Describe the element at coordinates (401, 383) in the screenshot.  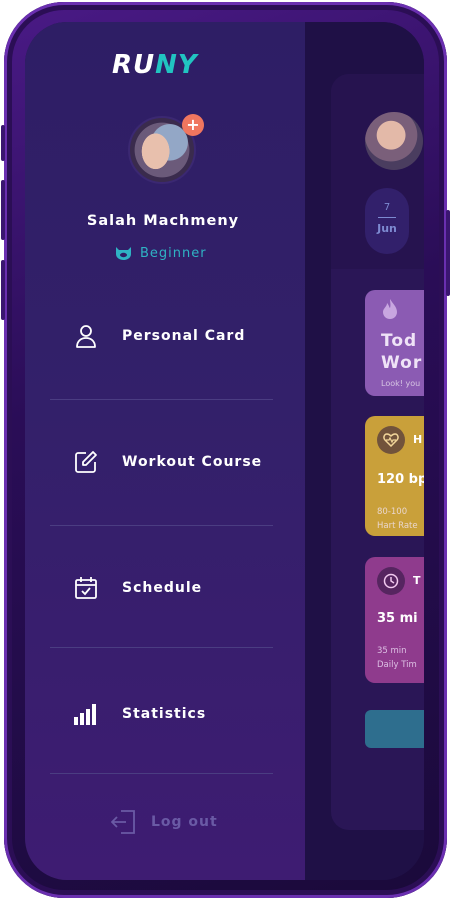
I see `tile-subtitle: Look! you` at that location.